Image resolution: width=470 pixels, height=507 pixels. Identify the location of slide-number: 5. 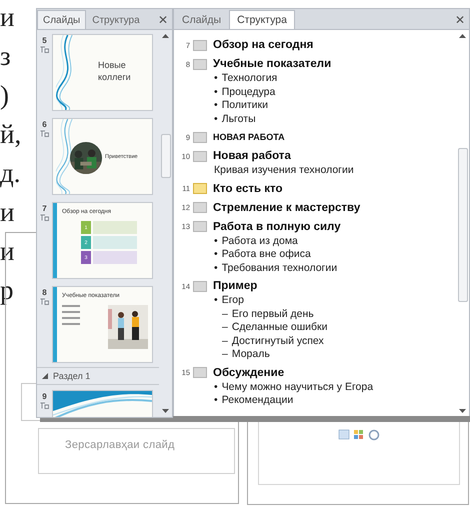
(44, 40).